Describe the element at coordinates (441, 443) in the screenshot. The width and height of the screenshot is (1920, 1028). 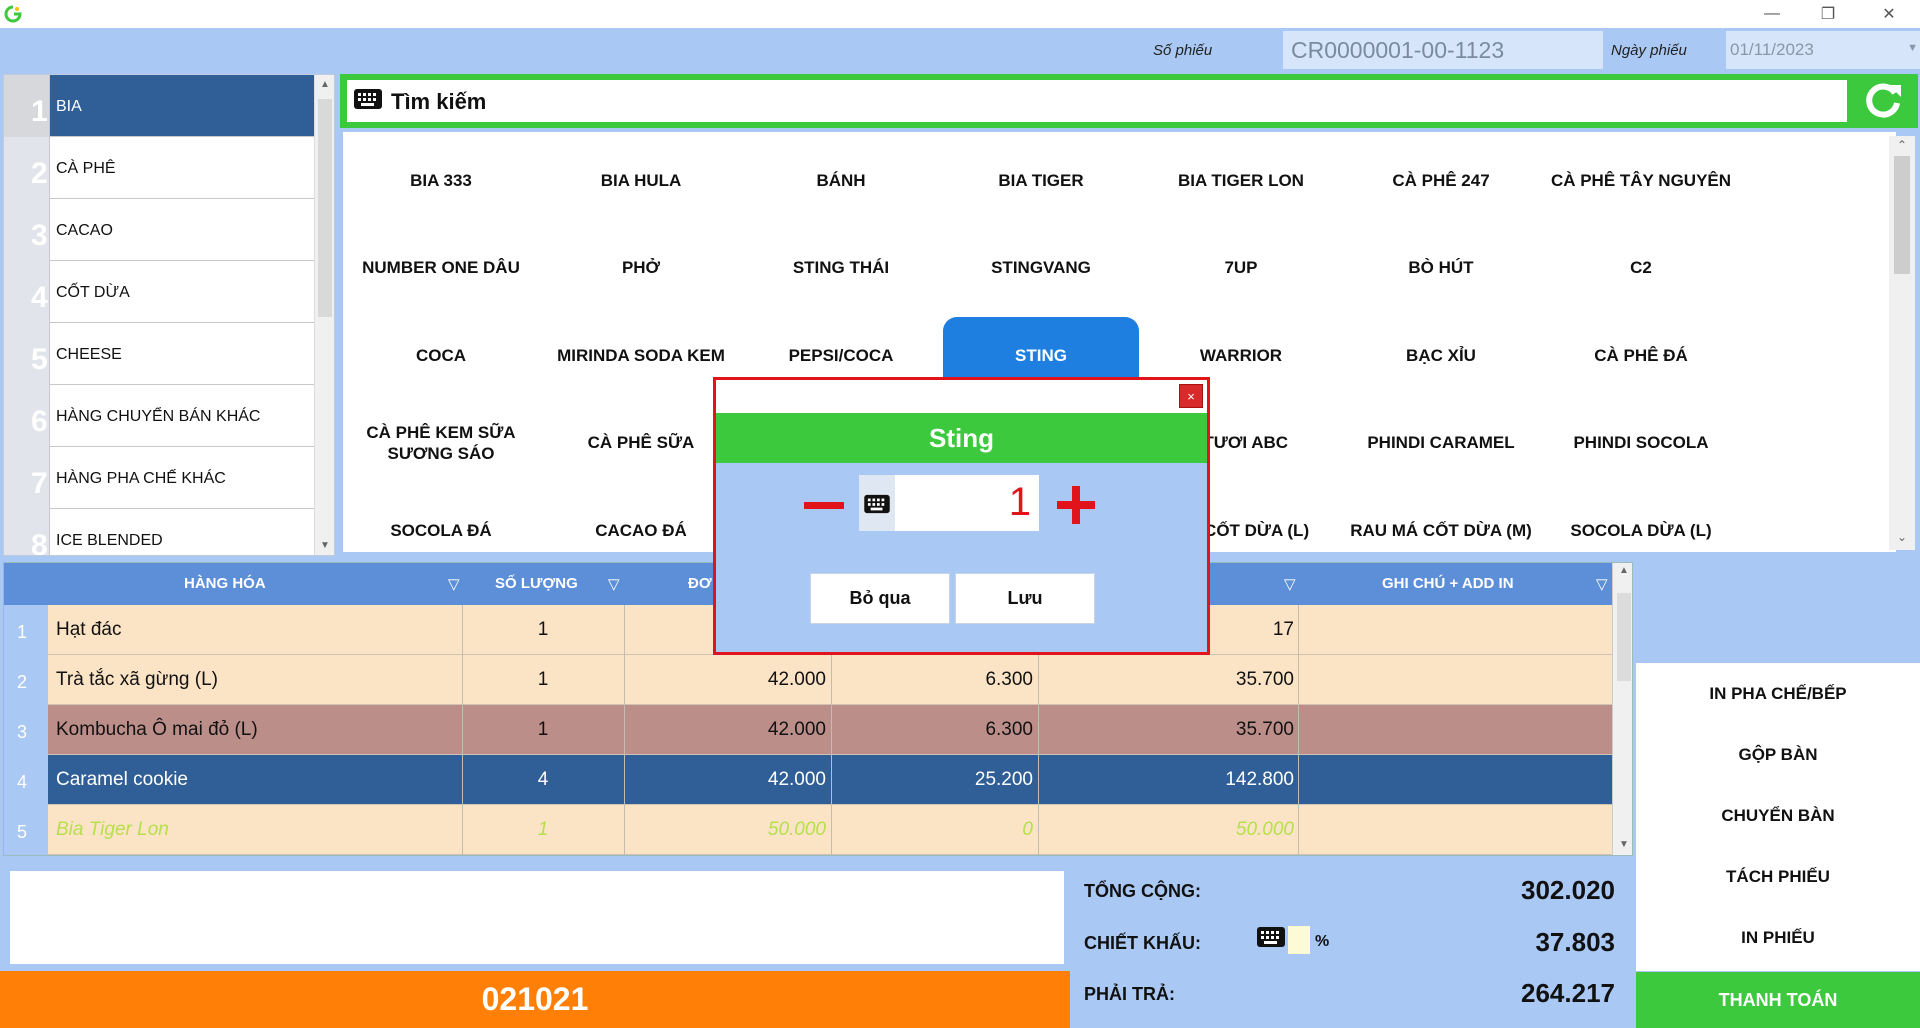
I see `product-tile: CÀ PHÊ KEM SỮA SƯƠNG SÁO` at that location.